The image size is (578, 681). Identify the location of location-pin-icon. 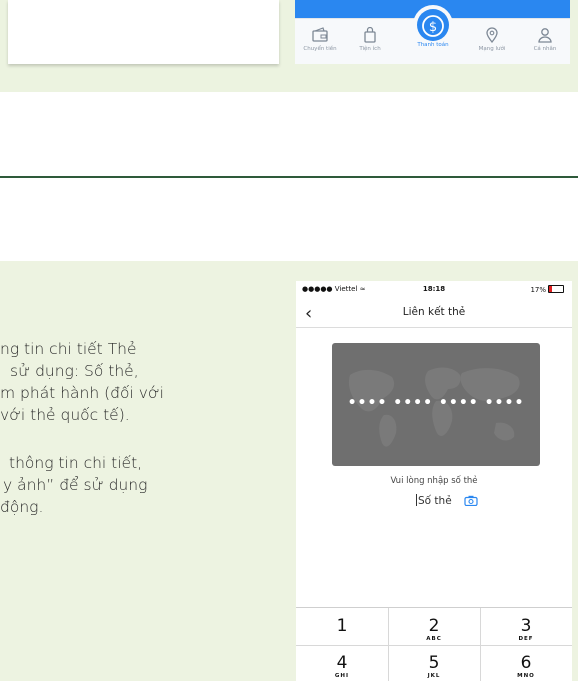
(492, 35).